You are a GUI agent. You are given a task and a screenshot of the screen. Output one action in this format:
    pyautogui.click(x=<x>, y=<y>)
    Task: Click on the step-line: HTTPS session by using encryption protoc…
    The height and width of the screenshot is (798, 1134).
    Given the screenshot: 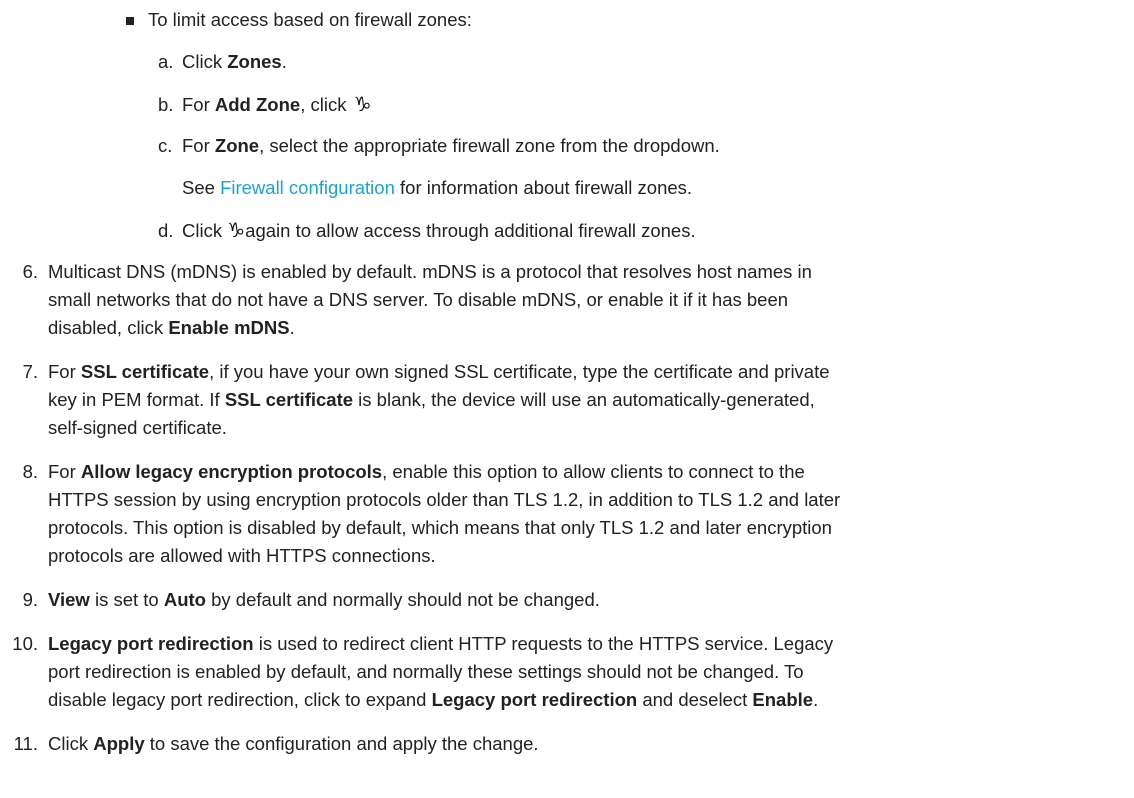 What is the action you would take?
    pyautogui.click(x=444, y=499)
    